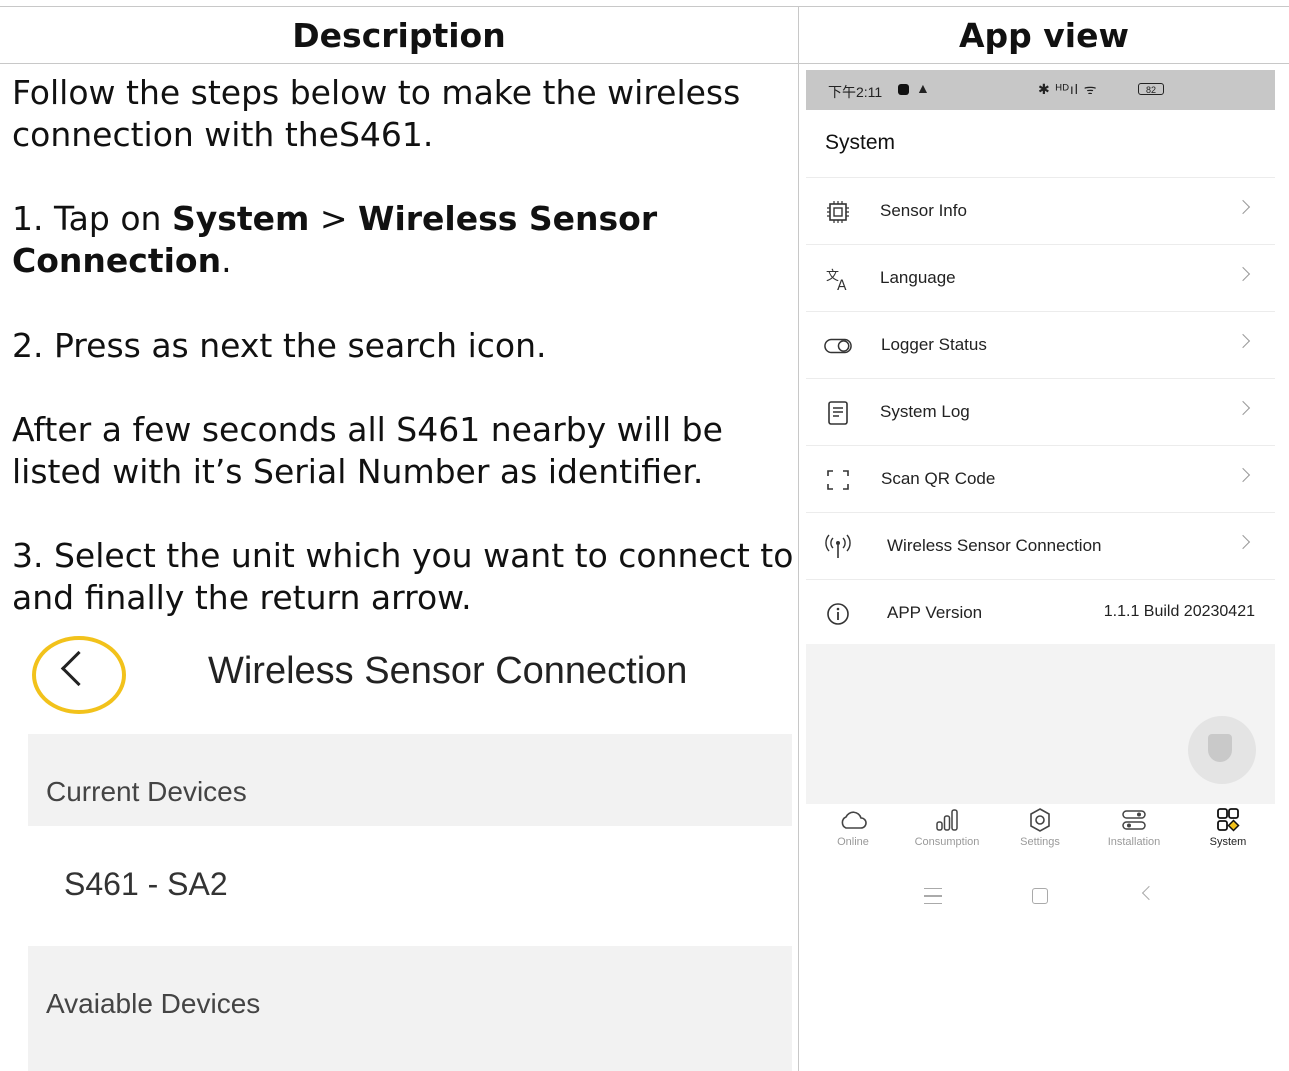 This screenshot has width=1289, height=1071. I want to click on header-app-view: App view, so click(1044, 35).